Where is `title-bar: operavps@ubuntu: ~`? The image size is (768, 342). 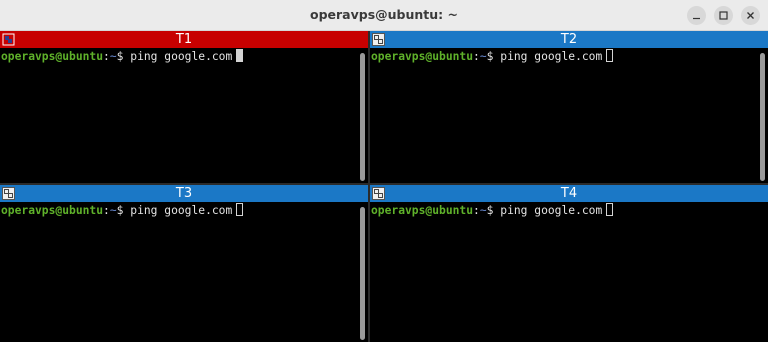 title-bar: operavps@ubuntu: ~ is located at coordinates (384, 15).